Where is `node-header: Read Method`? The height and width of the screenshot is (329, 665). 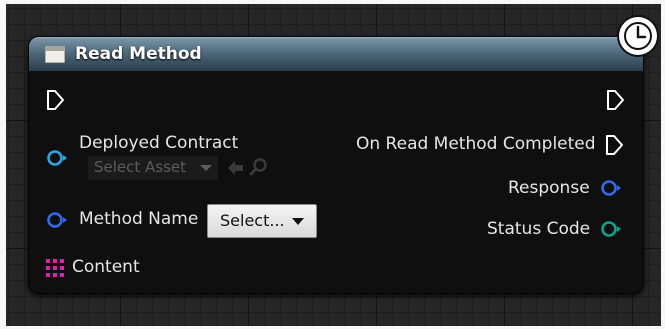 node-header: Read Method is located at coordinates (336, 54).